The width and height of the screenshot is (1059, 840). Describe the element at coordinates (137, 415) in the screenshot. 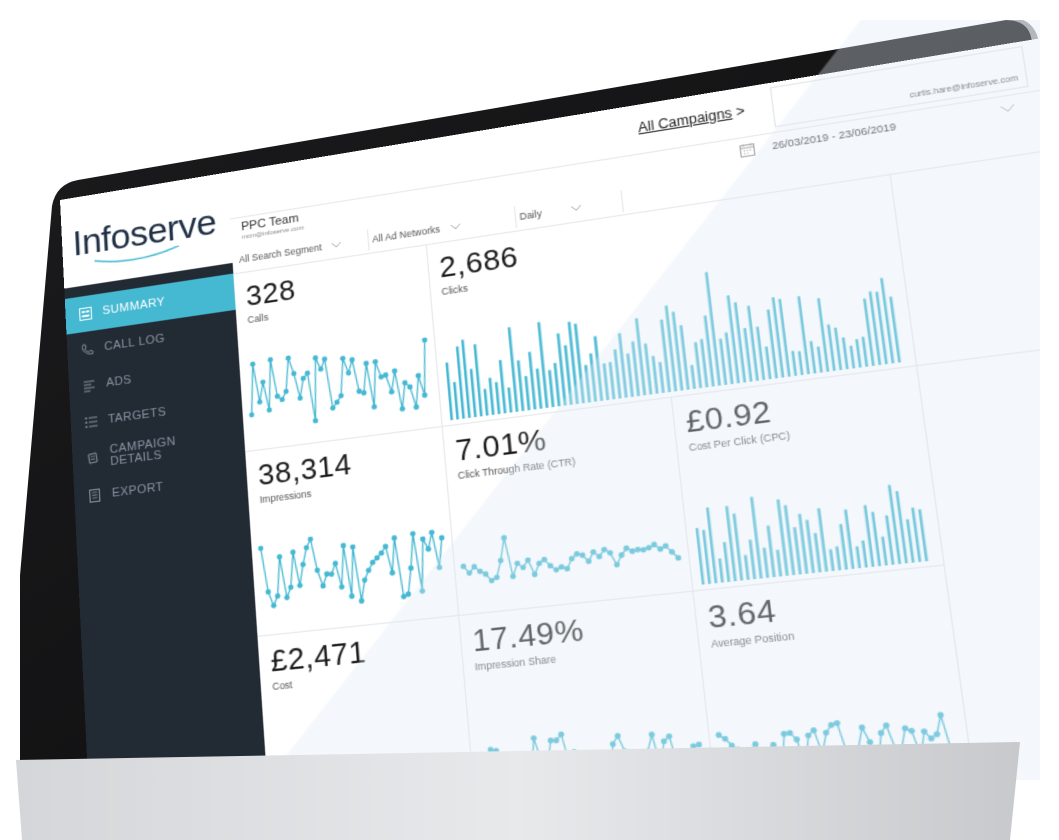

I see `sidebar-item-label: TARGETS` at that location.